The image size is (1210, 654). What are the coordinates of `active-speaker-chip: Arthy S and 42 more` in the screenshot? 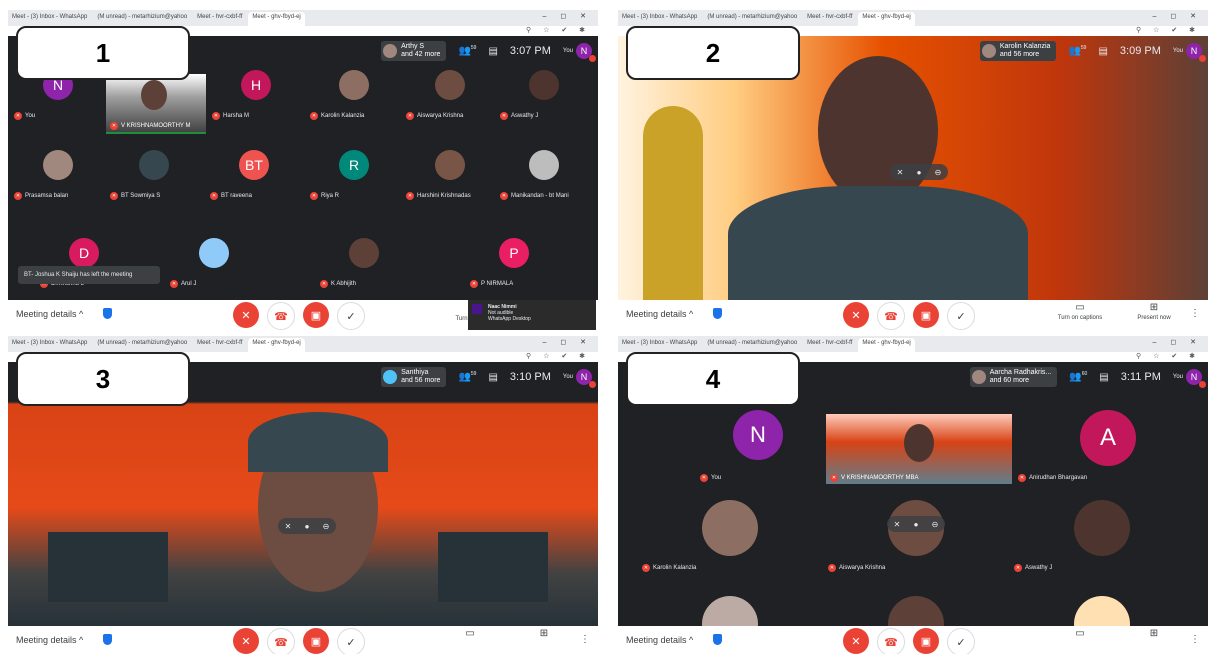 It's located at (414, 51).